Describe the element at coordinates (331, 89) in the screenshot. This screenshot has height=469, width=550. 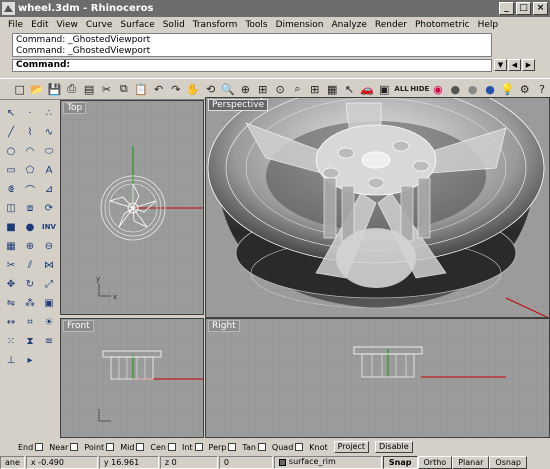
I see `grid-icon: ▦` at that location.